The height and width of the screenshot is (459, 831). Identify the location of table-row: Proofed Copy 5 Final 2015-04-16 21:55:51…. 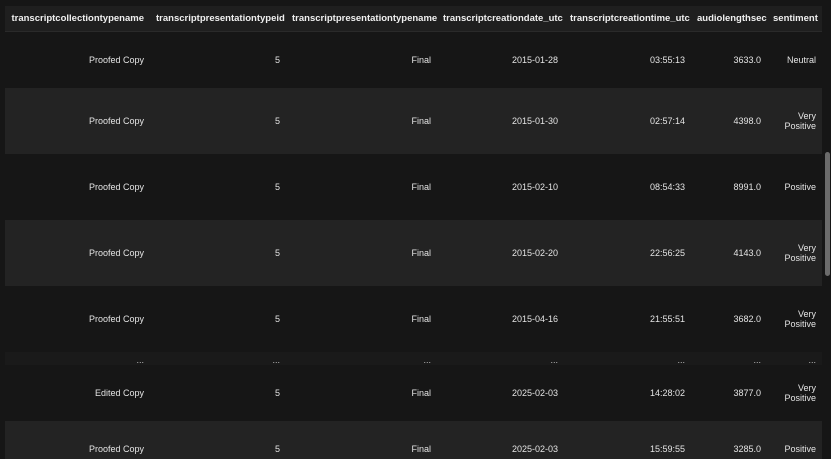
(413, 318).